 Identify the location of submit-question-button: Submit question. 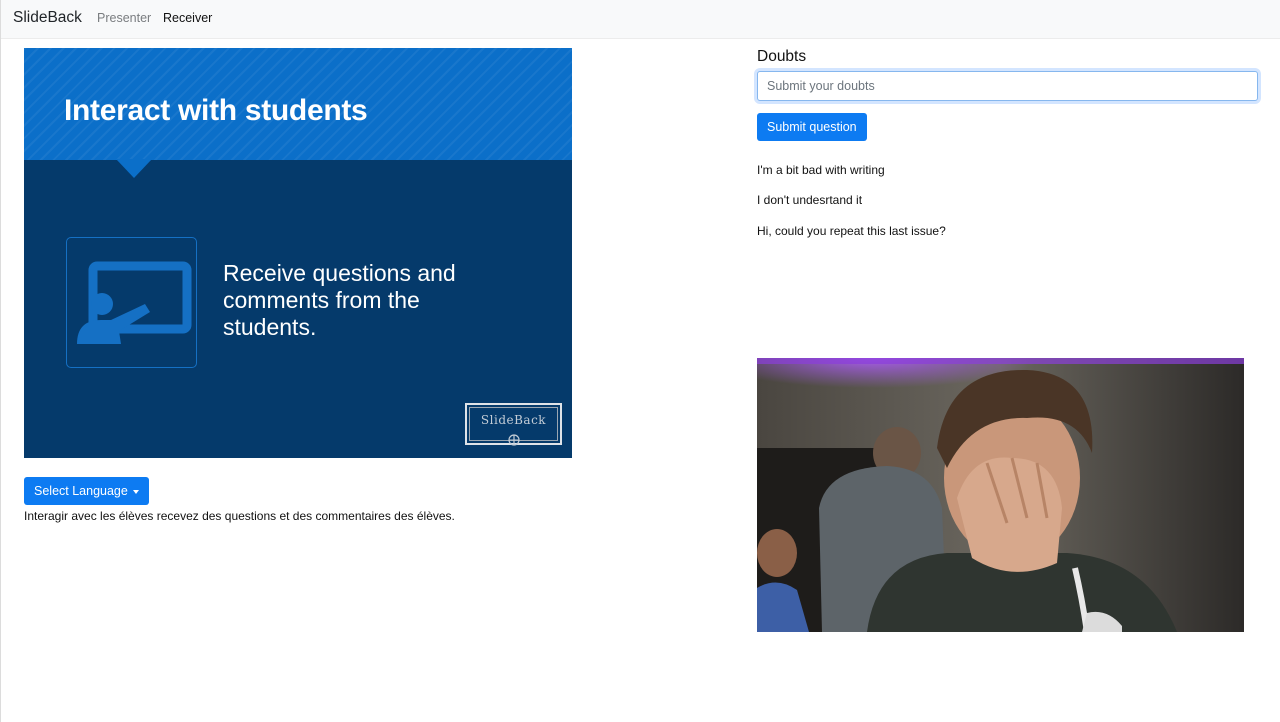
(812, 127).